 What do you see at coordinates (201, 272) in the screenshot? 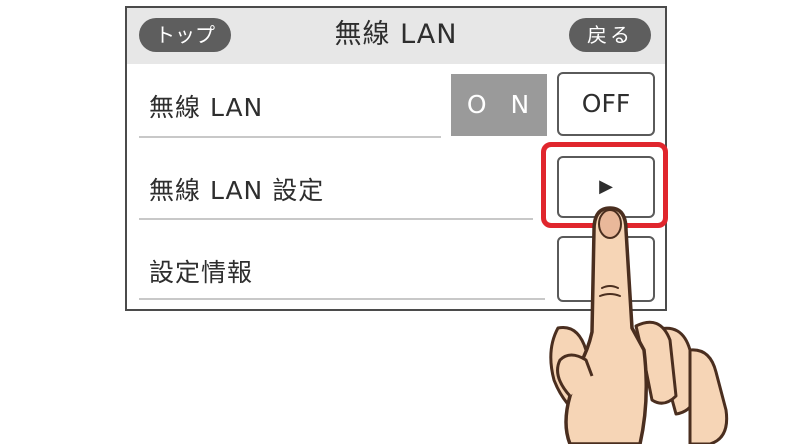
I see `row-label-settings-info: 設定情報` at bounding box center [201, 272].